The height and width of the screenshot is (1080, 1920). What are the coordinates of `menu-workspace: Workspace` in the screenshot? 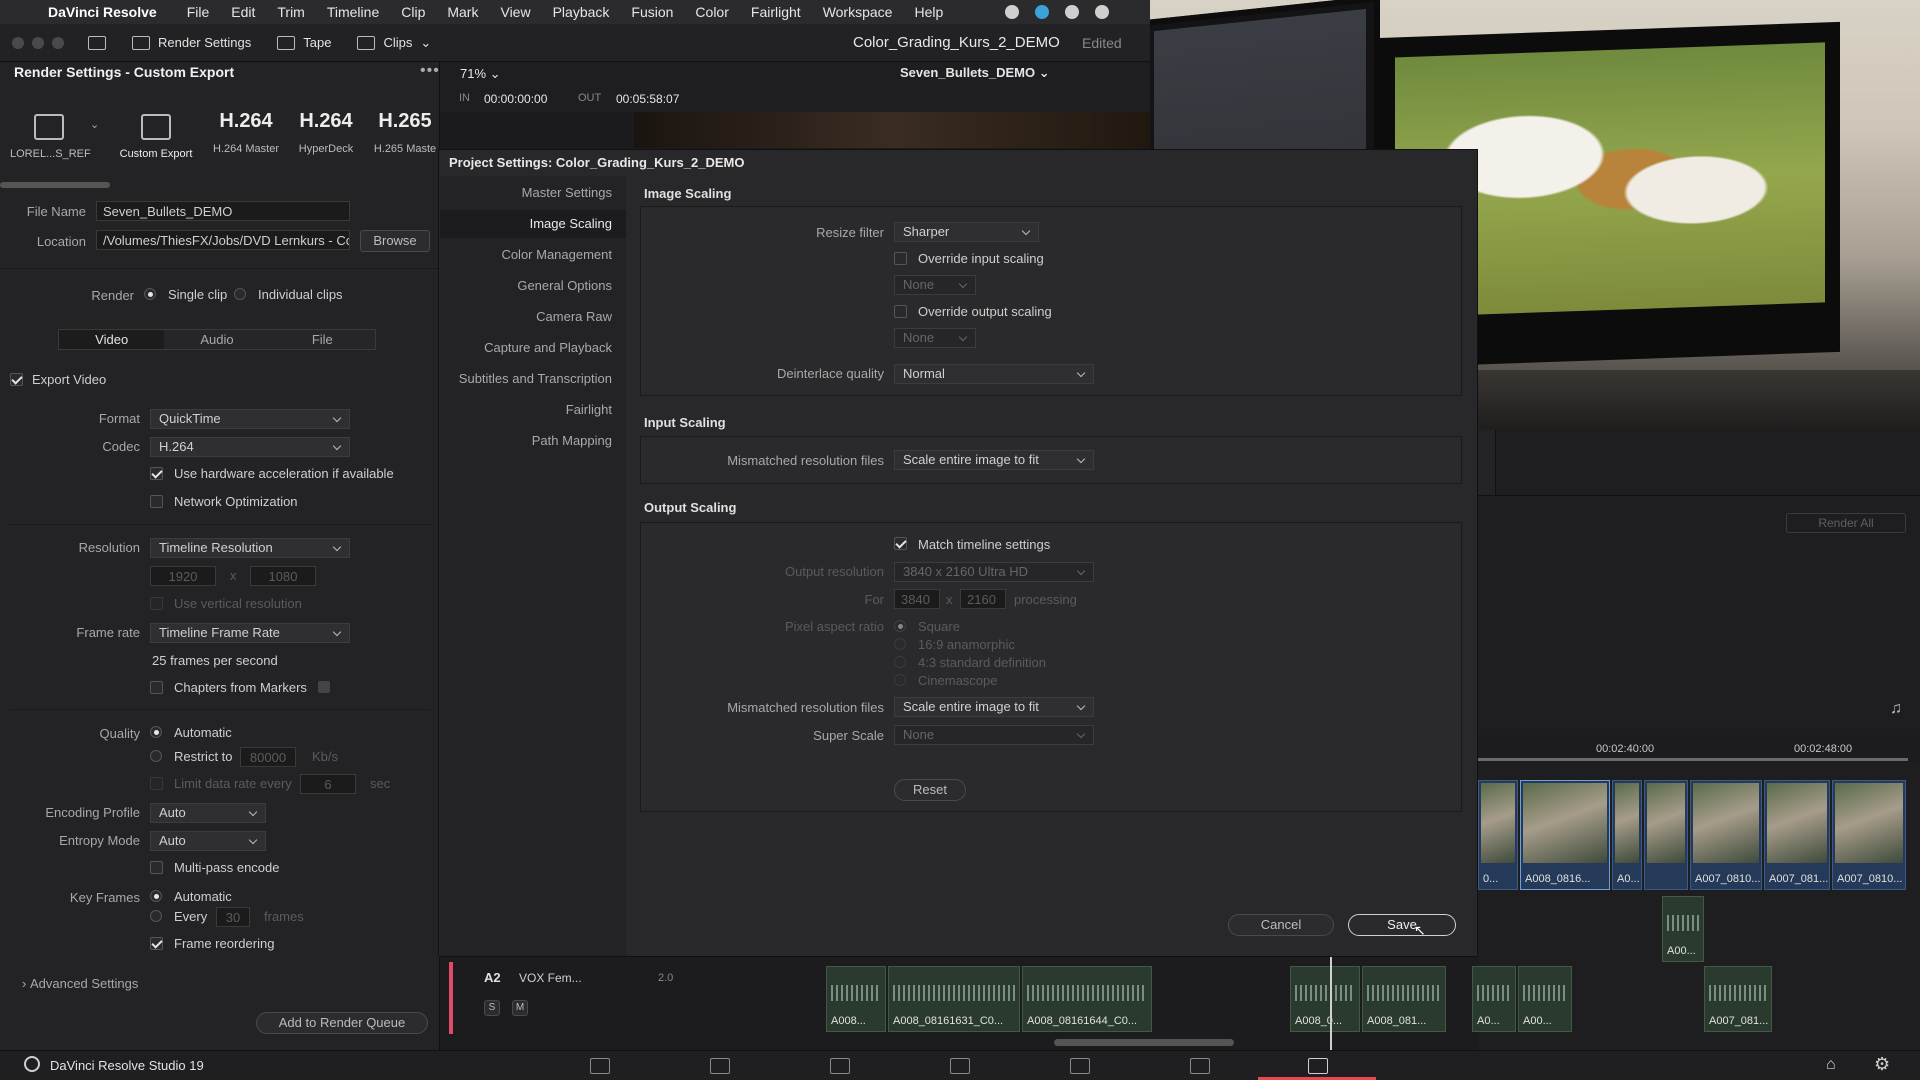 It's located at (858, 12).